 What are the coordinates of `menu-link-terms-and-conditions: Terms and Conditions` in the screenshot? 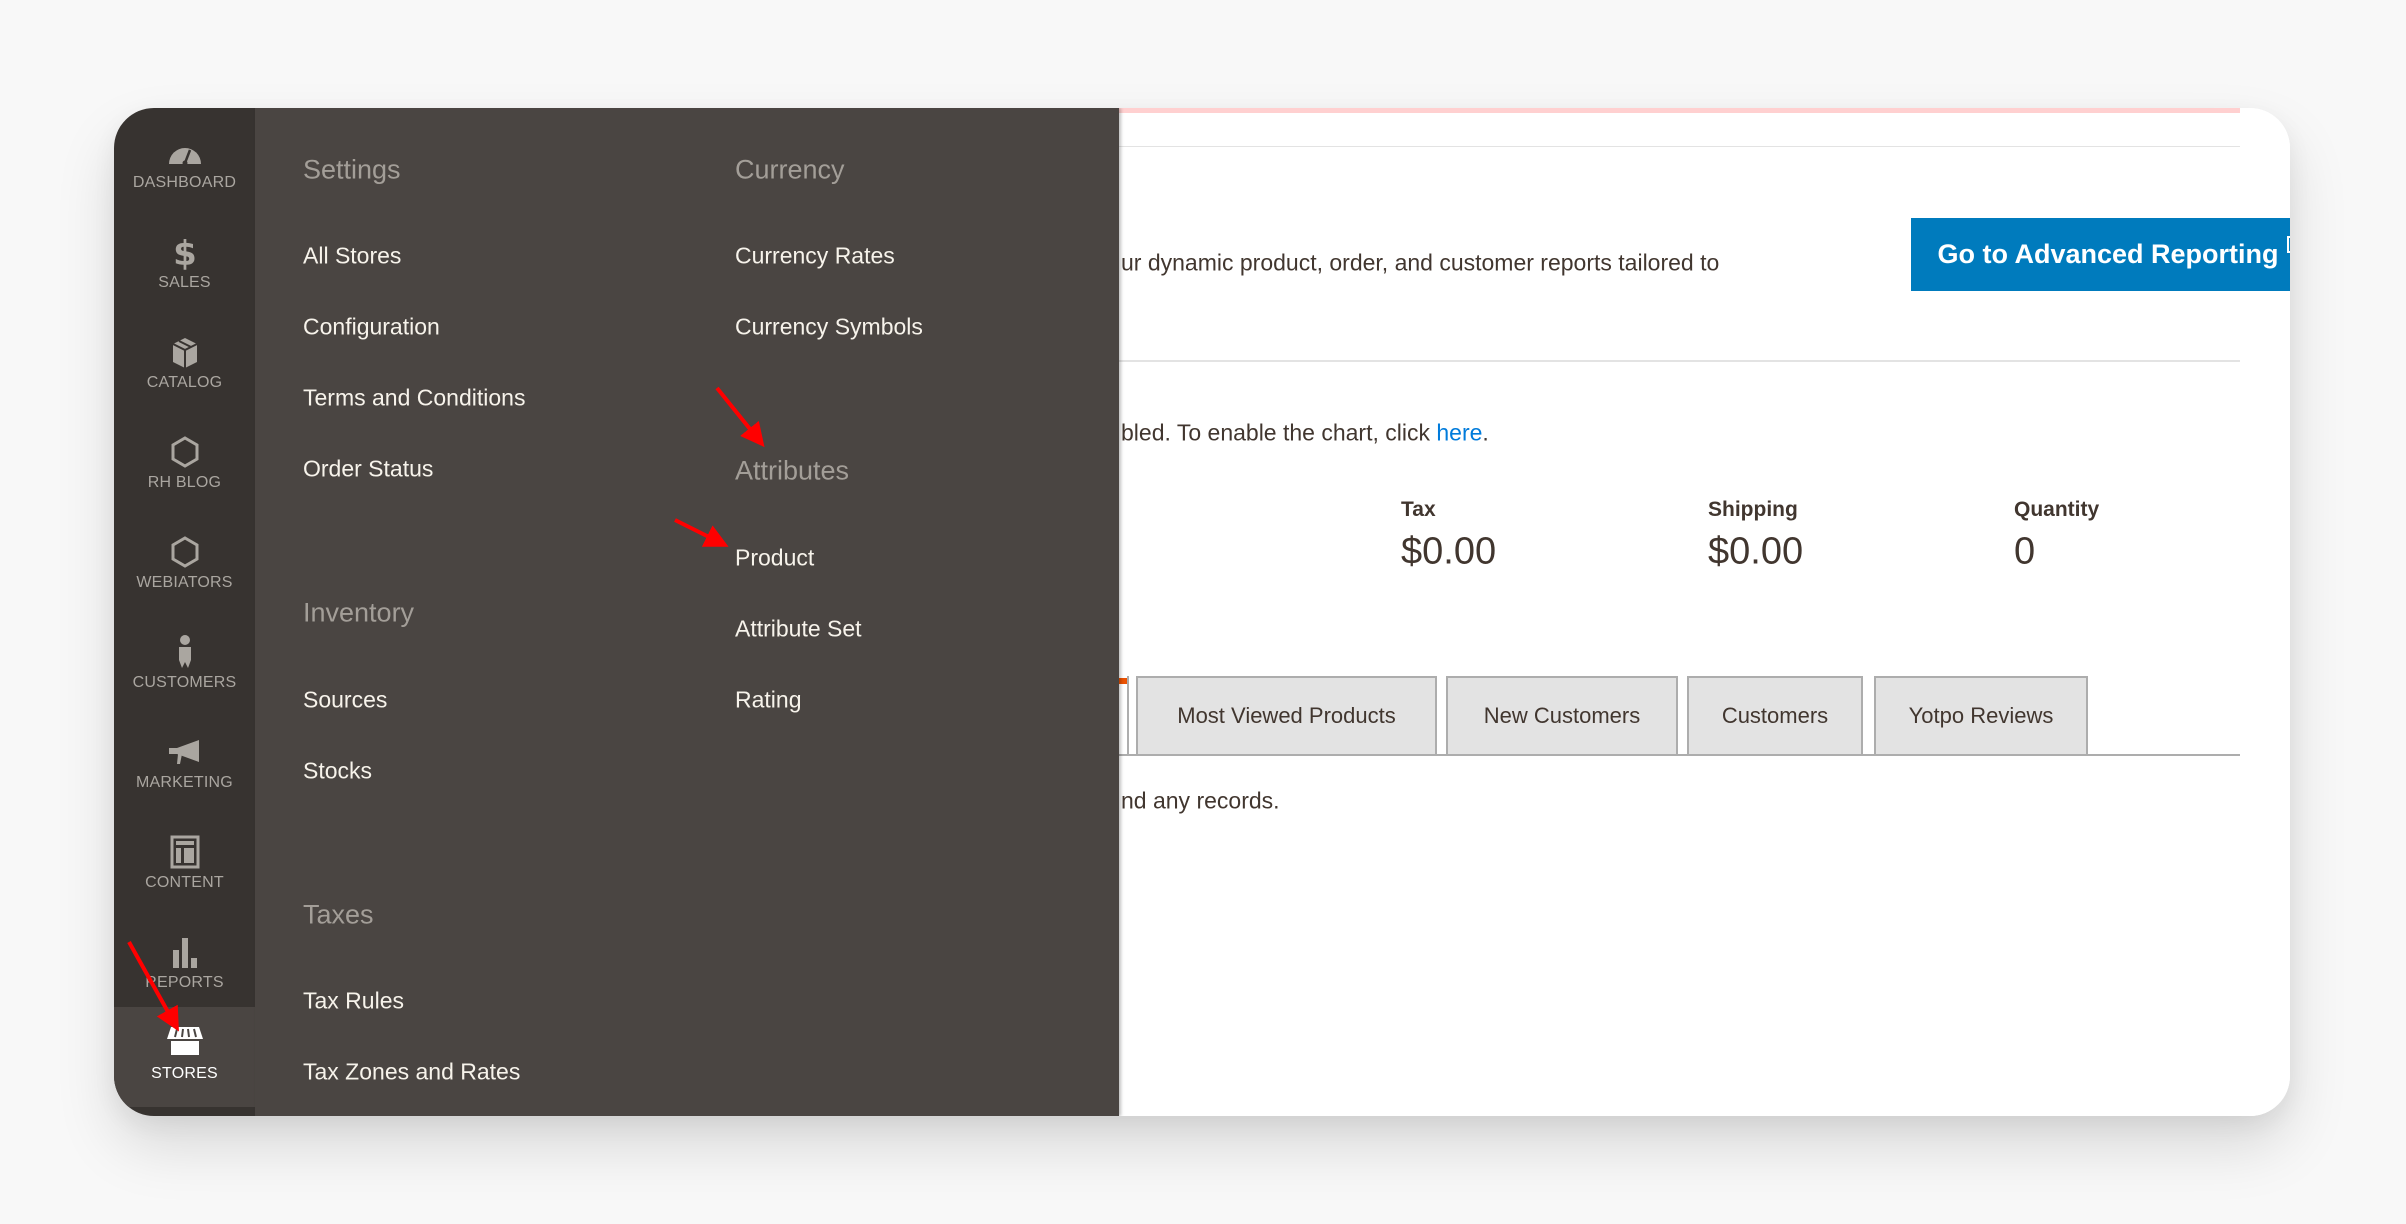 It's located at (414, 398).